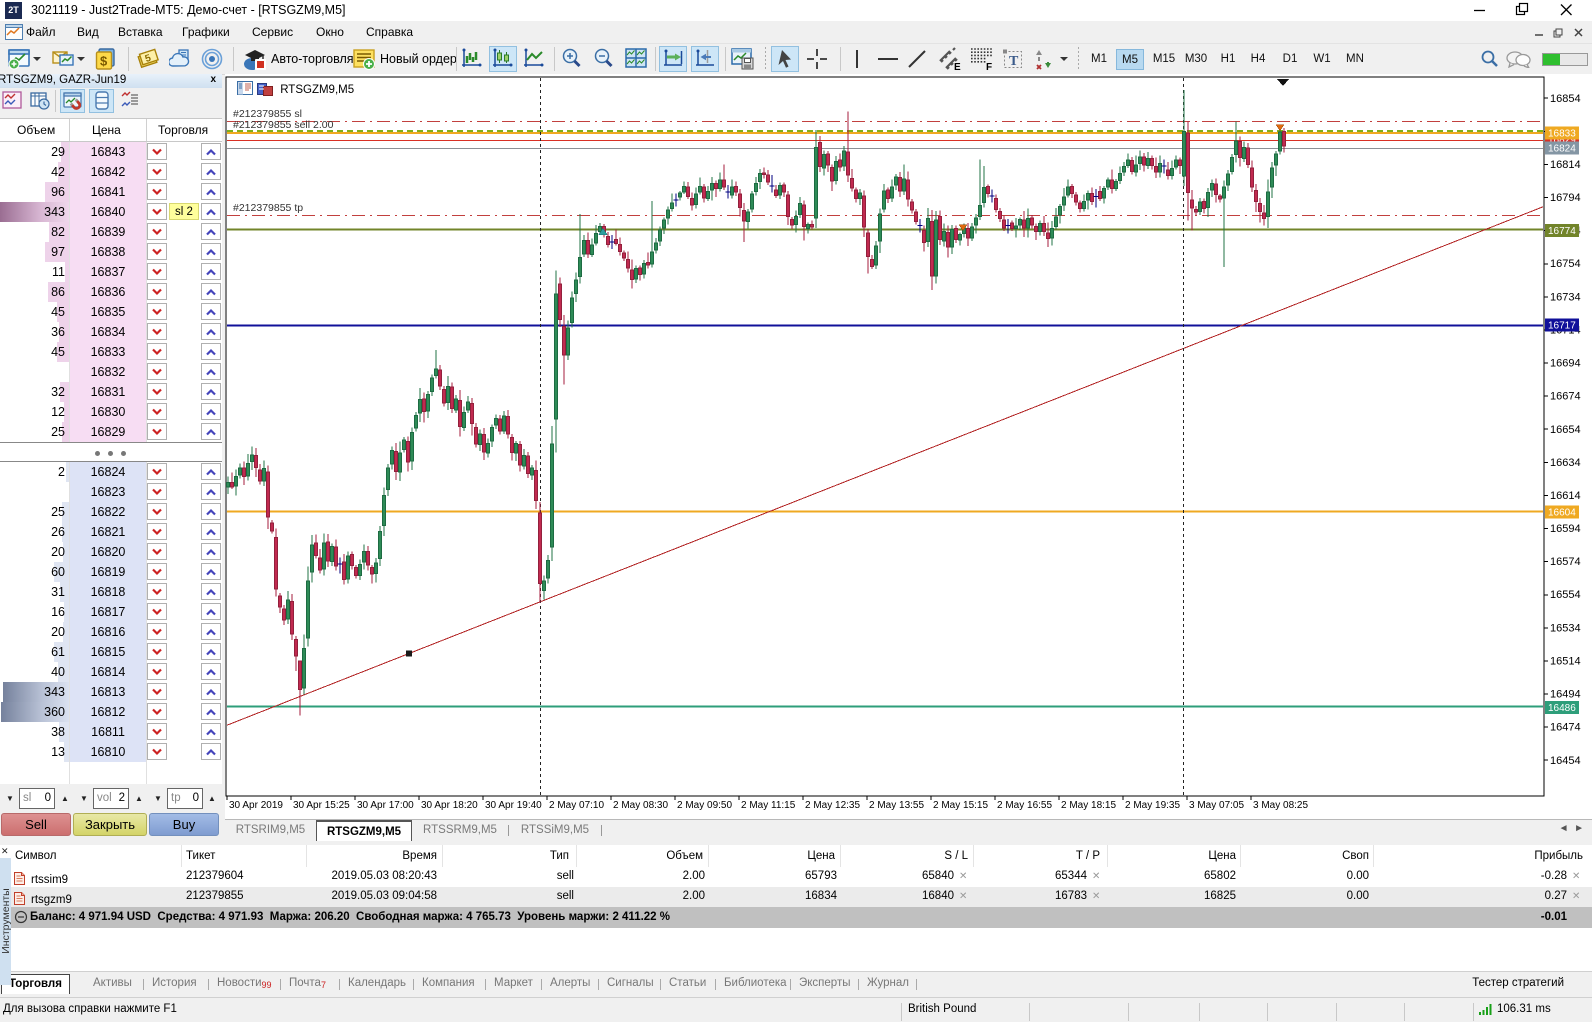  I want to click on svg-text: 16674, so click(1565, 397).